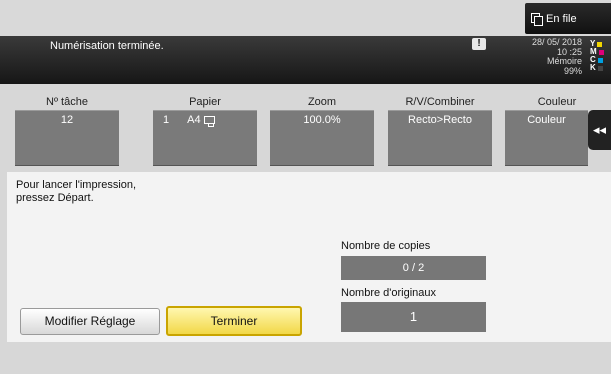  What do you see at coordinates (413, 268) in the screenshot?
I see `copies-counter: 0 / 2` at bounding box center [413, 268].